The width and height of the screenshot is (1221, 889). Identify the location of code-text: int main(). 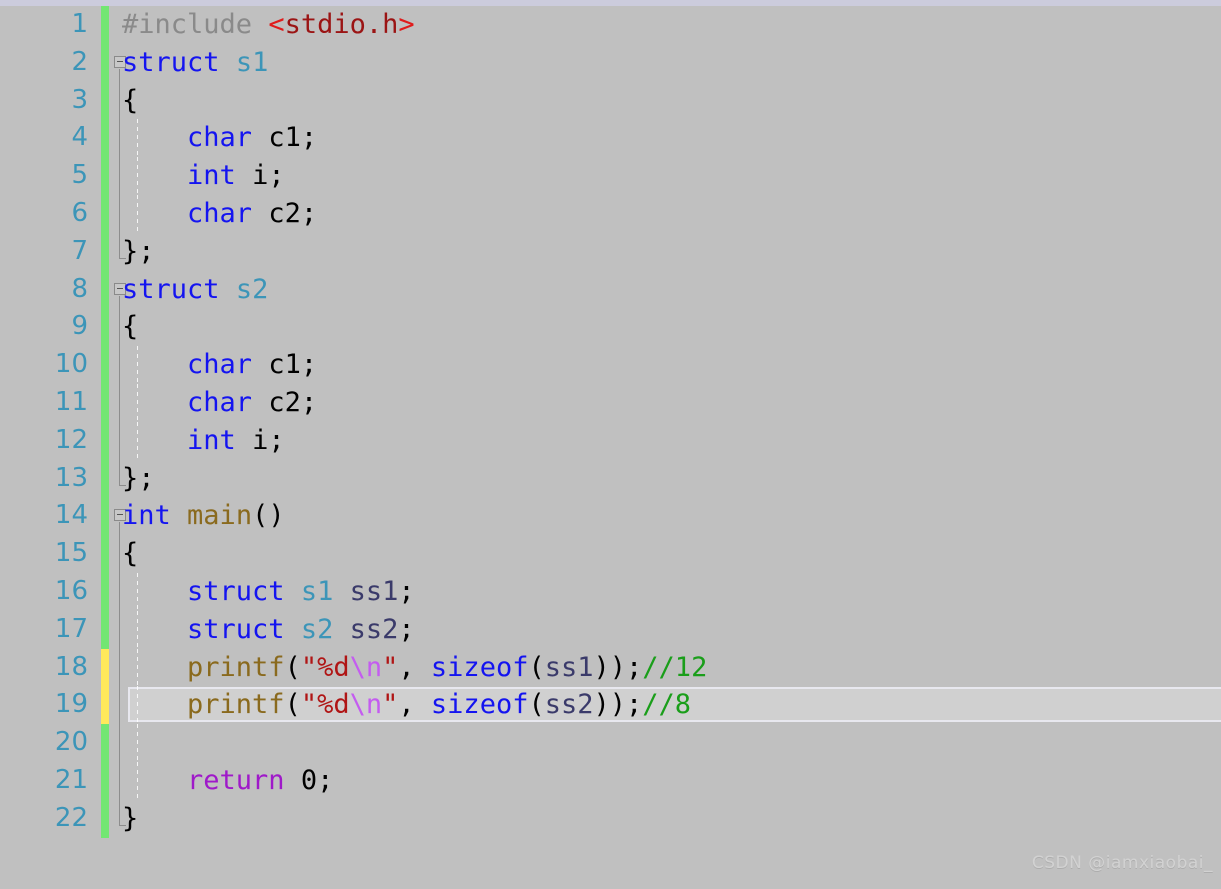
(203, 516).